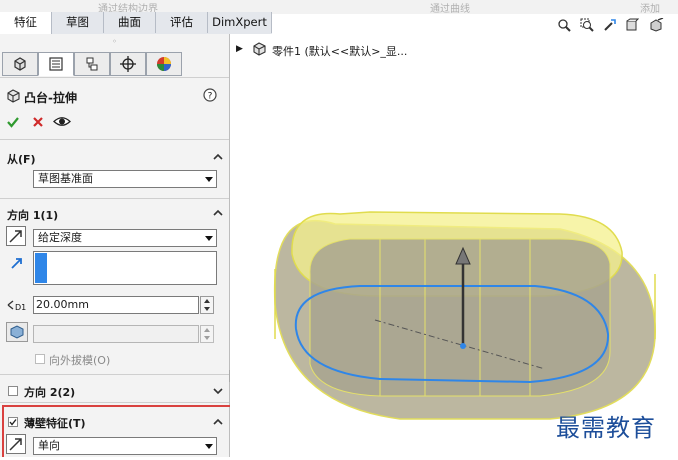 The image size is (678, 460). I want to click on previous-view-icon, so click(610, 25).